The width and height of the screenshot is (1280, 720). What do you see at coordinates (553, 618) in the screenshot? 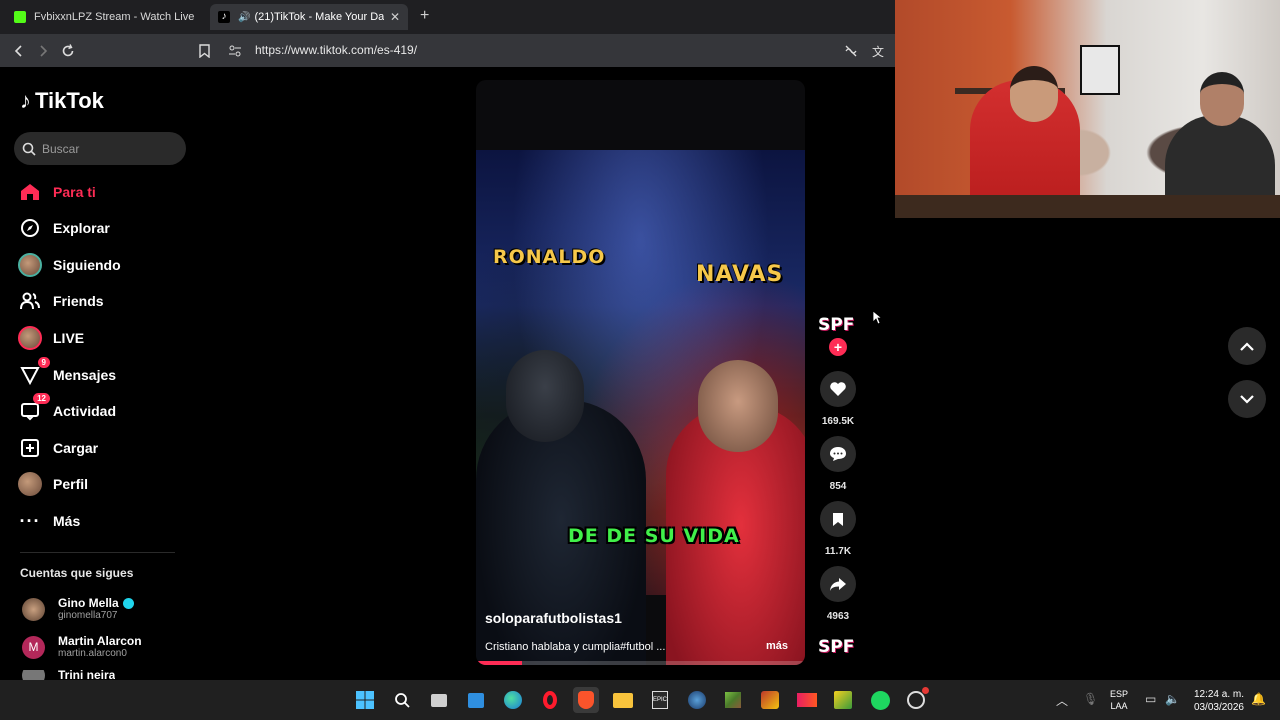
I see `video-author: soloparafutbolistas1` at bounding box center [553, 618].